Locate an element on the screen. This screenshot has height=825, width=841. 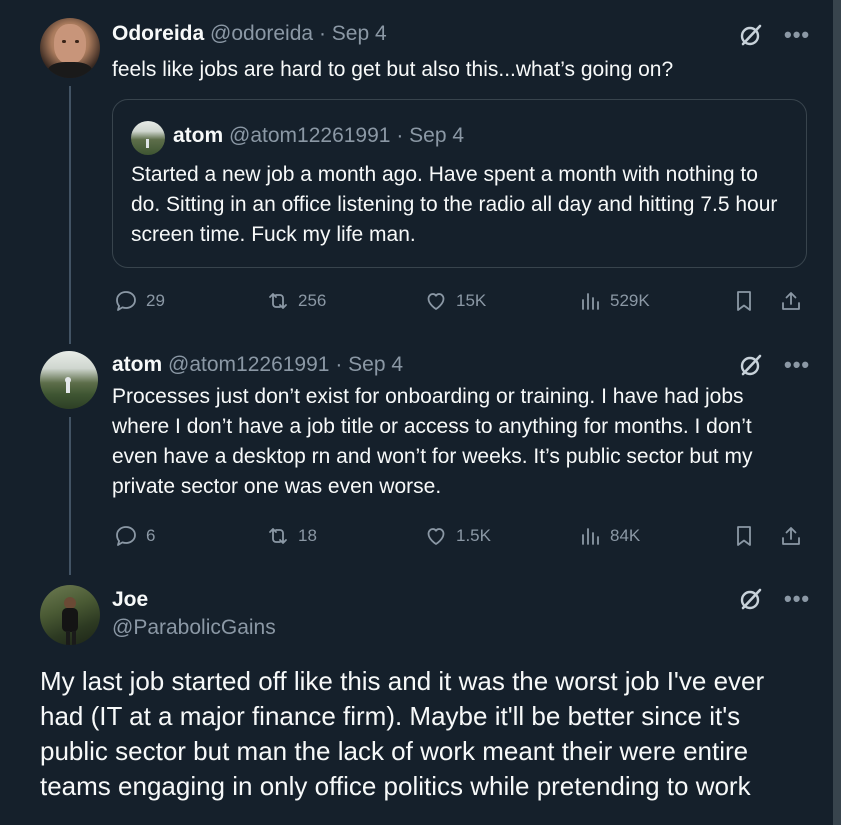
post-actions: 6 18 1.5K 84K is located at coordinates (460, 536).